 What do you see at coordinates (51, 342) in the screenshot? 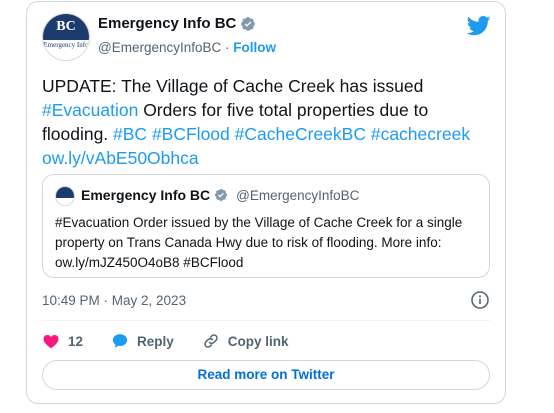
I see `heart-icon` at bounding box center [51, 342].